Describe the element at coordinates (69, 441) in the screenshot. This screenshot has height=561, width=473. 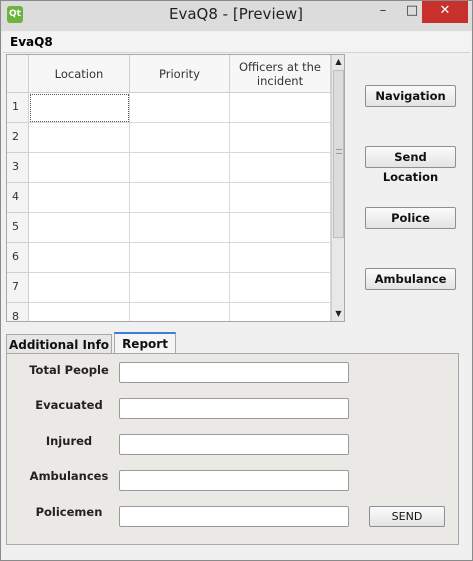
I see `injured-label: Injured` at that location.